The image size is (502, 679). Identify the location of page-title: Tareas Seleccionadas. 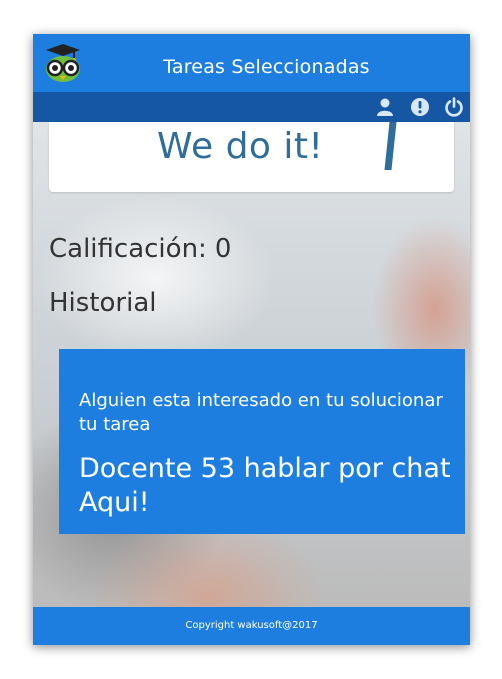
(266, 67).